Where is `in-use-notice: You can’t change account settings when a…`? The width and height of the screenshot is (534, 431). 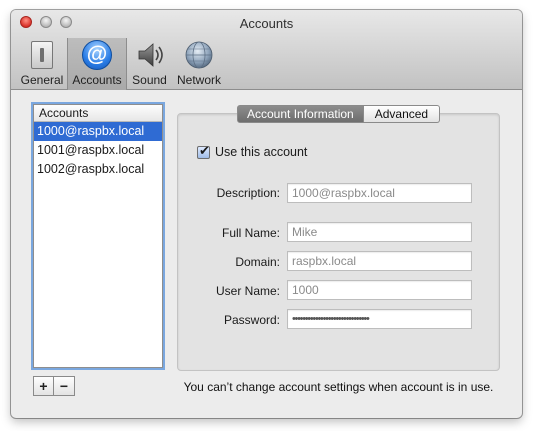 in-use-notice: You can’t change account settings when a… is located at coordinates (338, 387).